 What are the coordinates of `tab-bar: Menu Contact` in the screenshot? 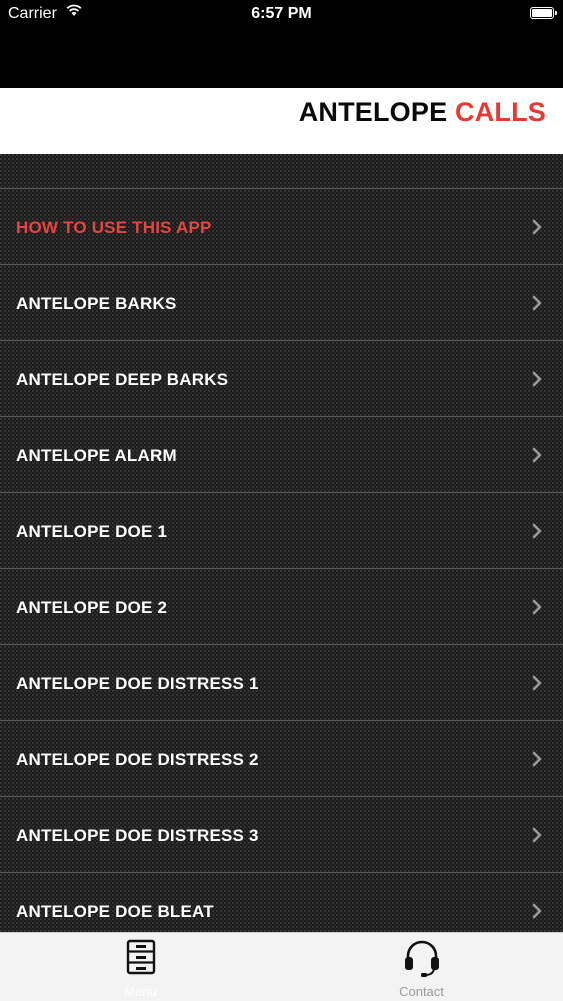 It's located at (281, 966).